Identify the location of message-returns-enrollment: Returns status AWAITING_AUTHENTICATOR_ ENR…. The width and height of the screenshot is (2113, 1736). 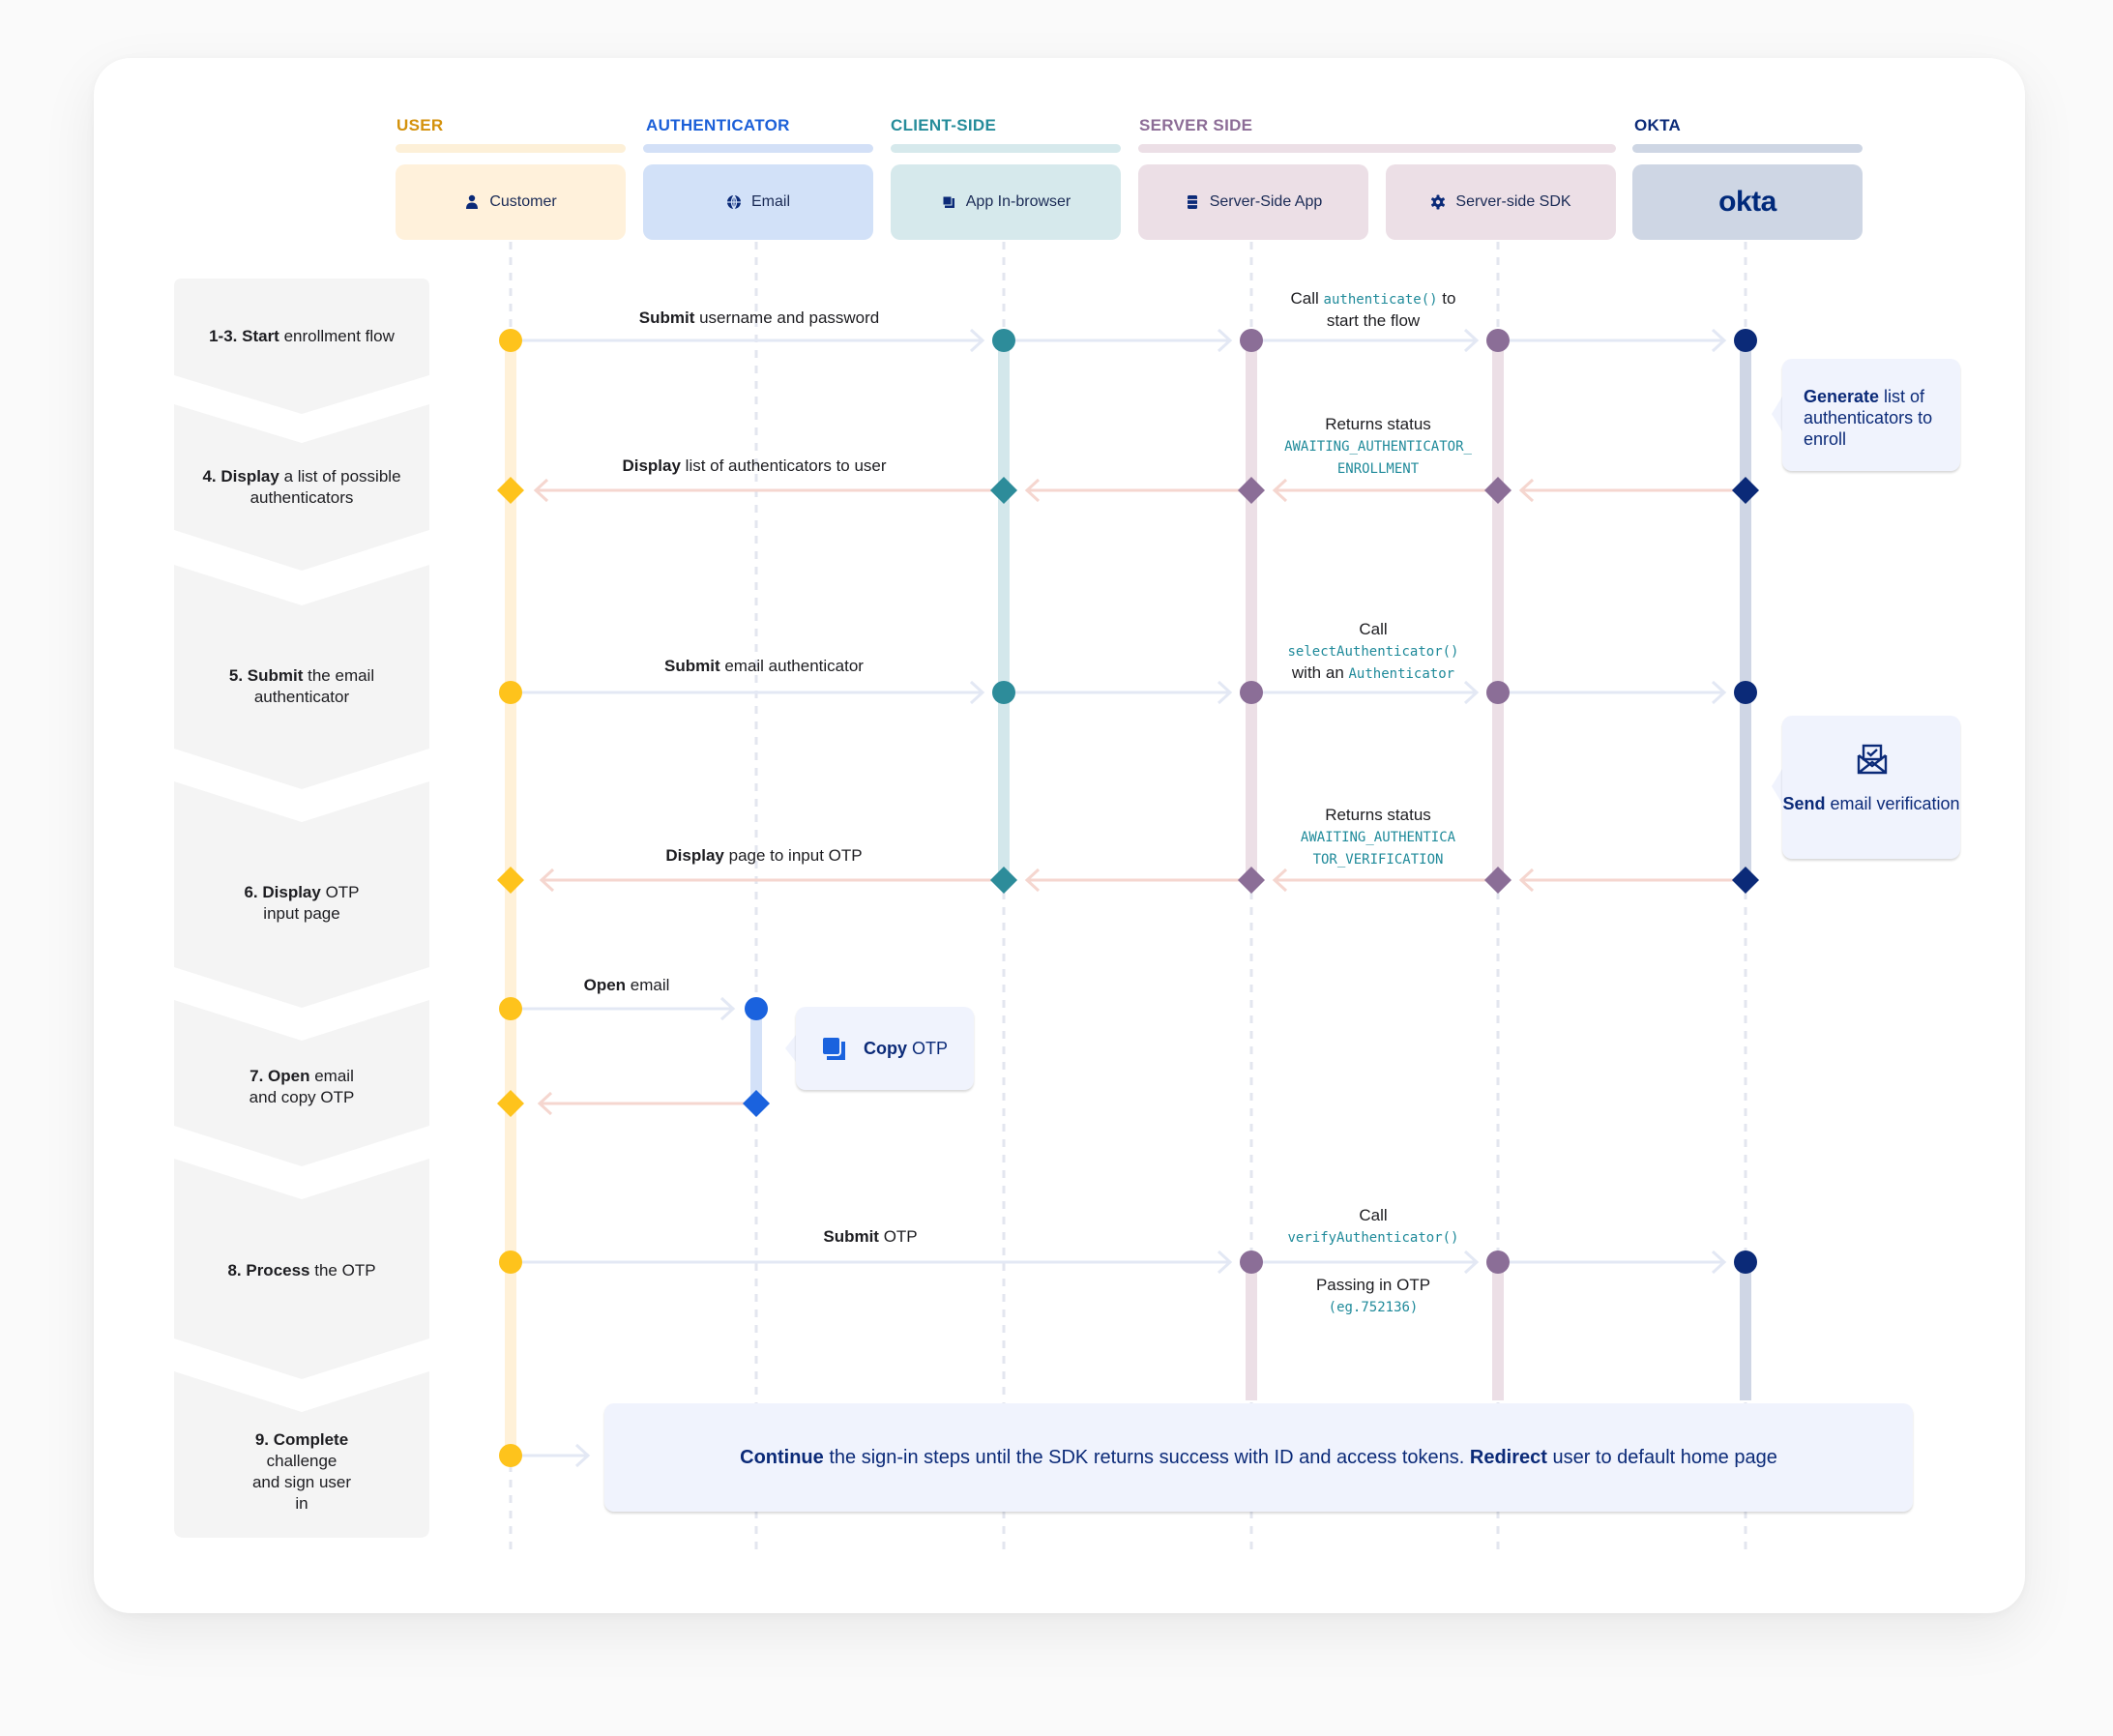
(1378, 446).